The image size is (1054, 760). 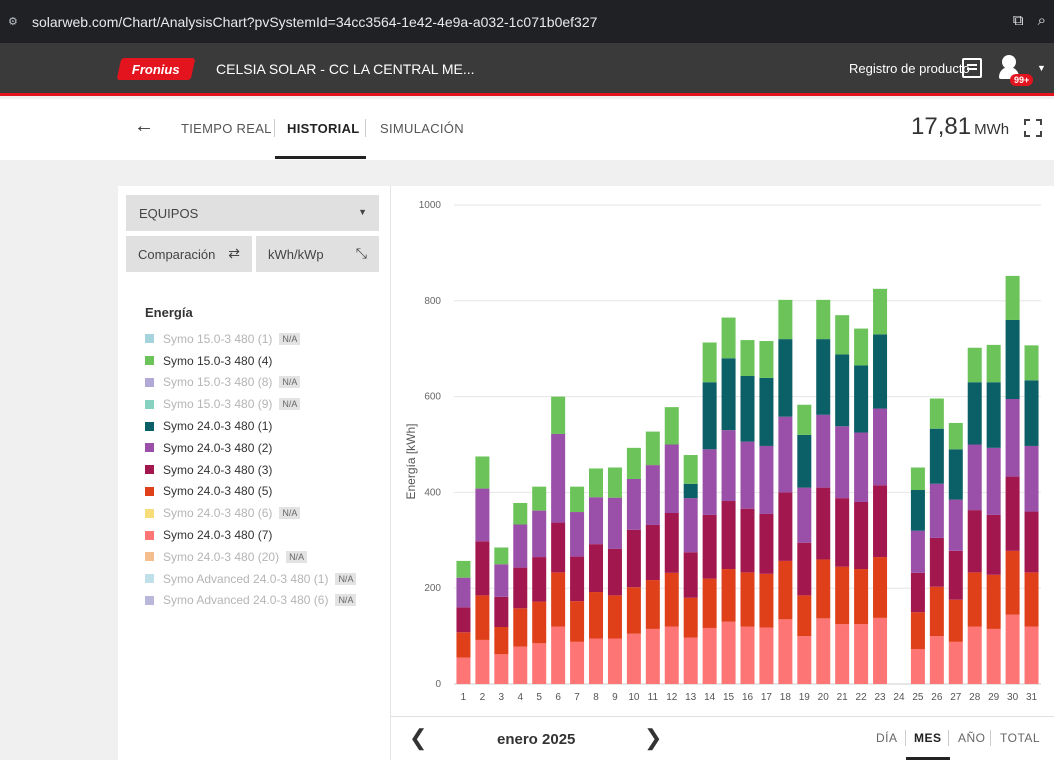 I want to click on zoom-icon: ⌕, so click(x=1042, y=20).